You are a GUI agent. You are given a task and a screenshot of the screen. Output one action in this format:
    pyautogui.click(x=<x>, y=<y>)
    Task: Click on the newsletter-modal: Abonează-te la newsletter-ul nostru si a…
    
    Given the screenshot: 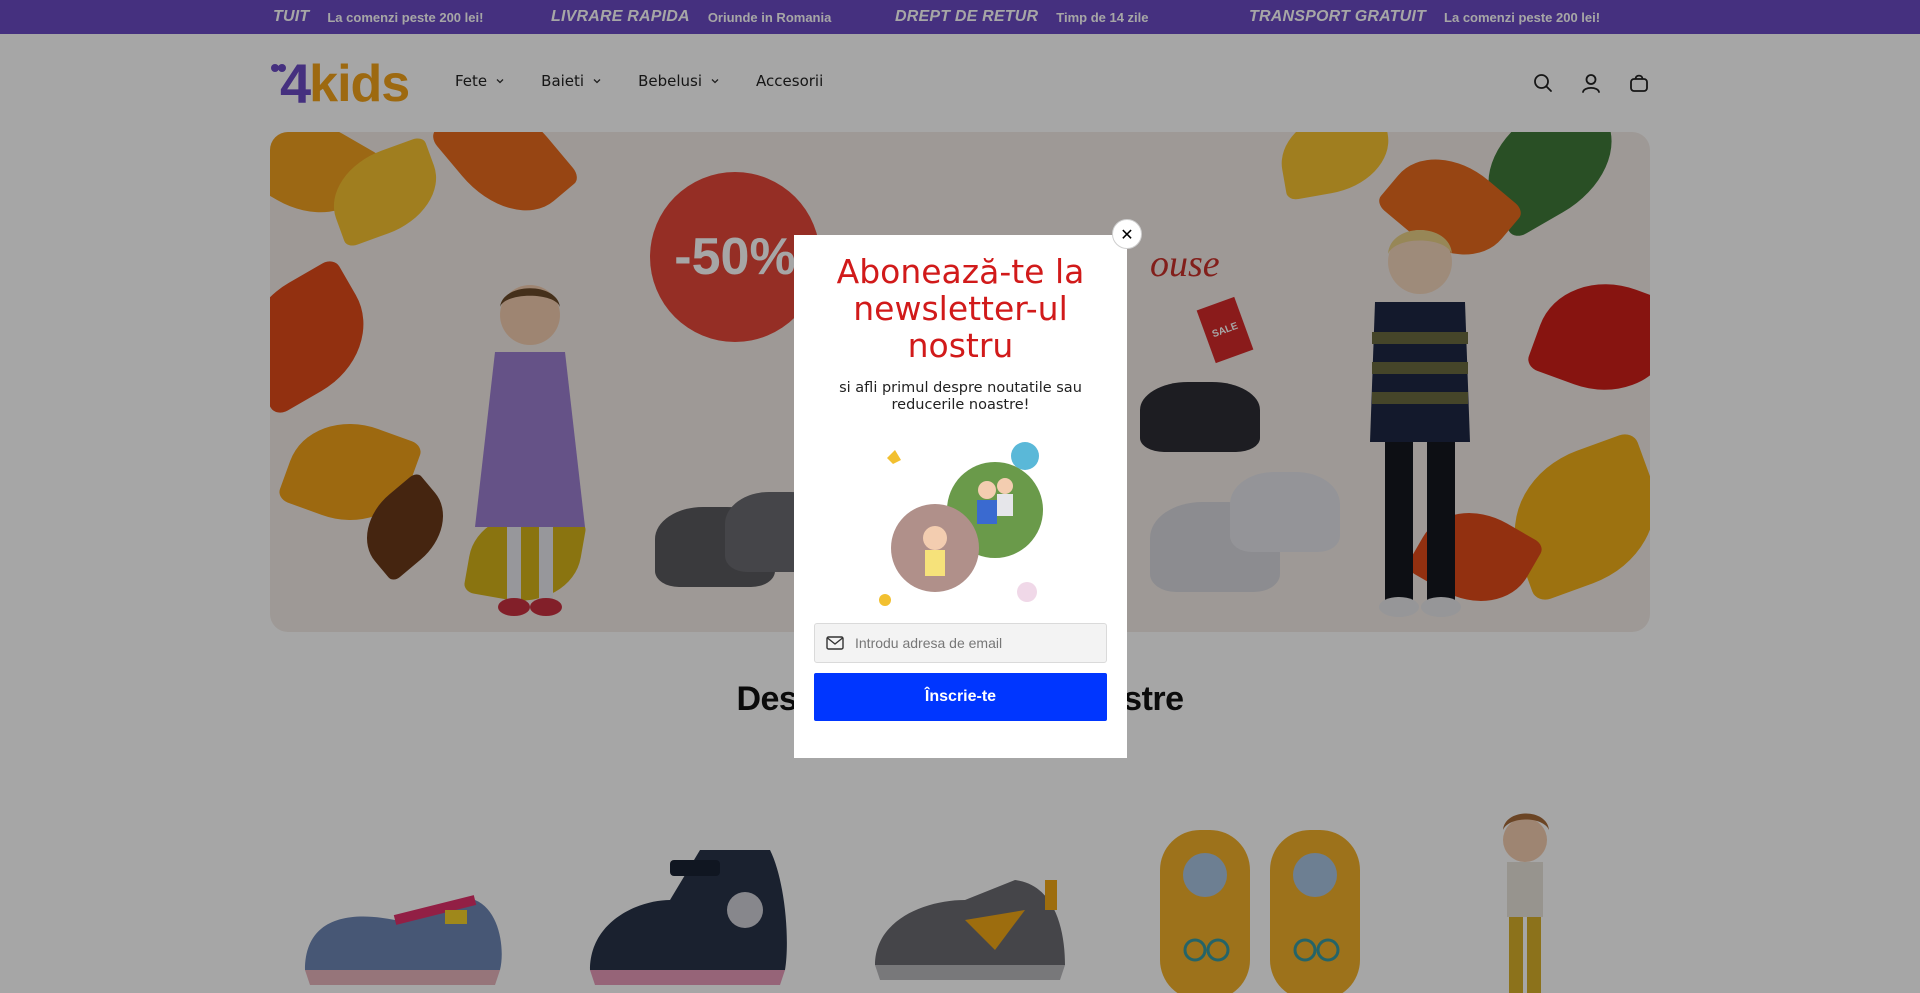 What is the action you would take?
    pyautogui.click(x=960, y=496)
    